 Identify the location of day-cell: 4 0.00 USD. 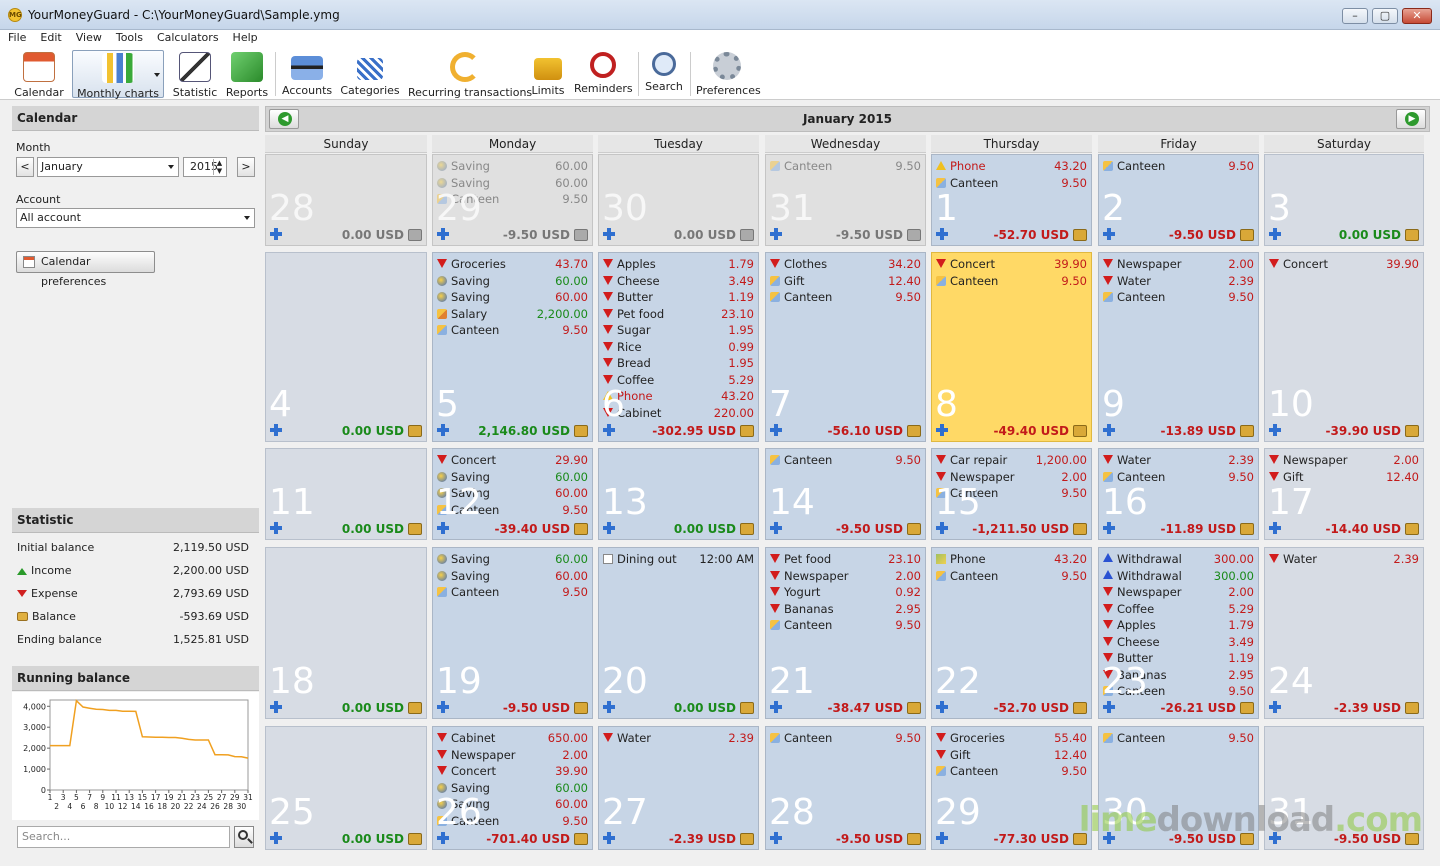
(346, 347).